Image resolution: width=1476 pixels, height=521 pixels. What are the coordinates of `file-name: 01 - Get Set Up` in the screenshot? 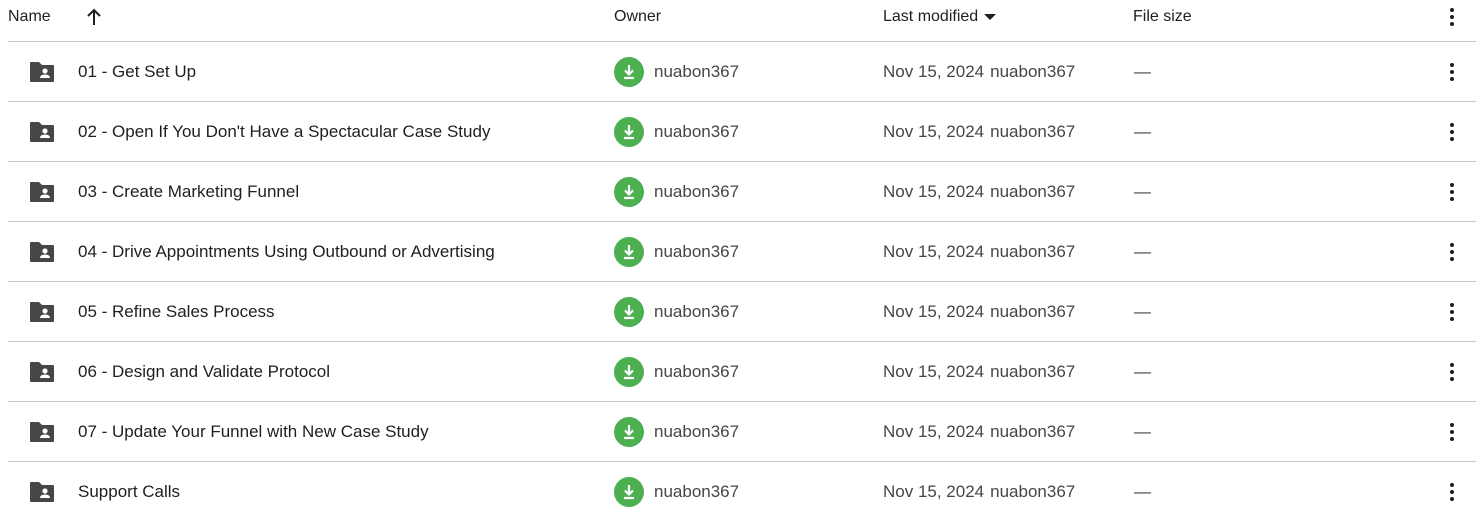 It's located at (137, 71).